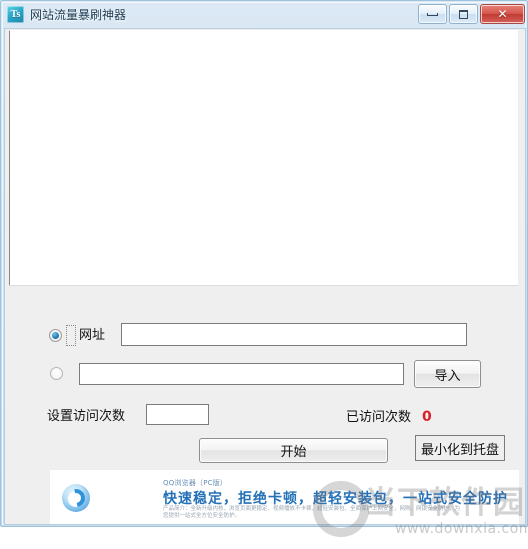 This screenshot has width=528, height=549. What do you see at coordinates (427, 417) in the screenshot?
I see `visited-count-value: 0` at bounding box center [427, 417].